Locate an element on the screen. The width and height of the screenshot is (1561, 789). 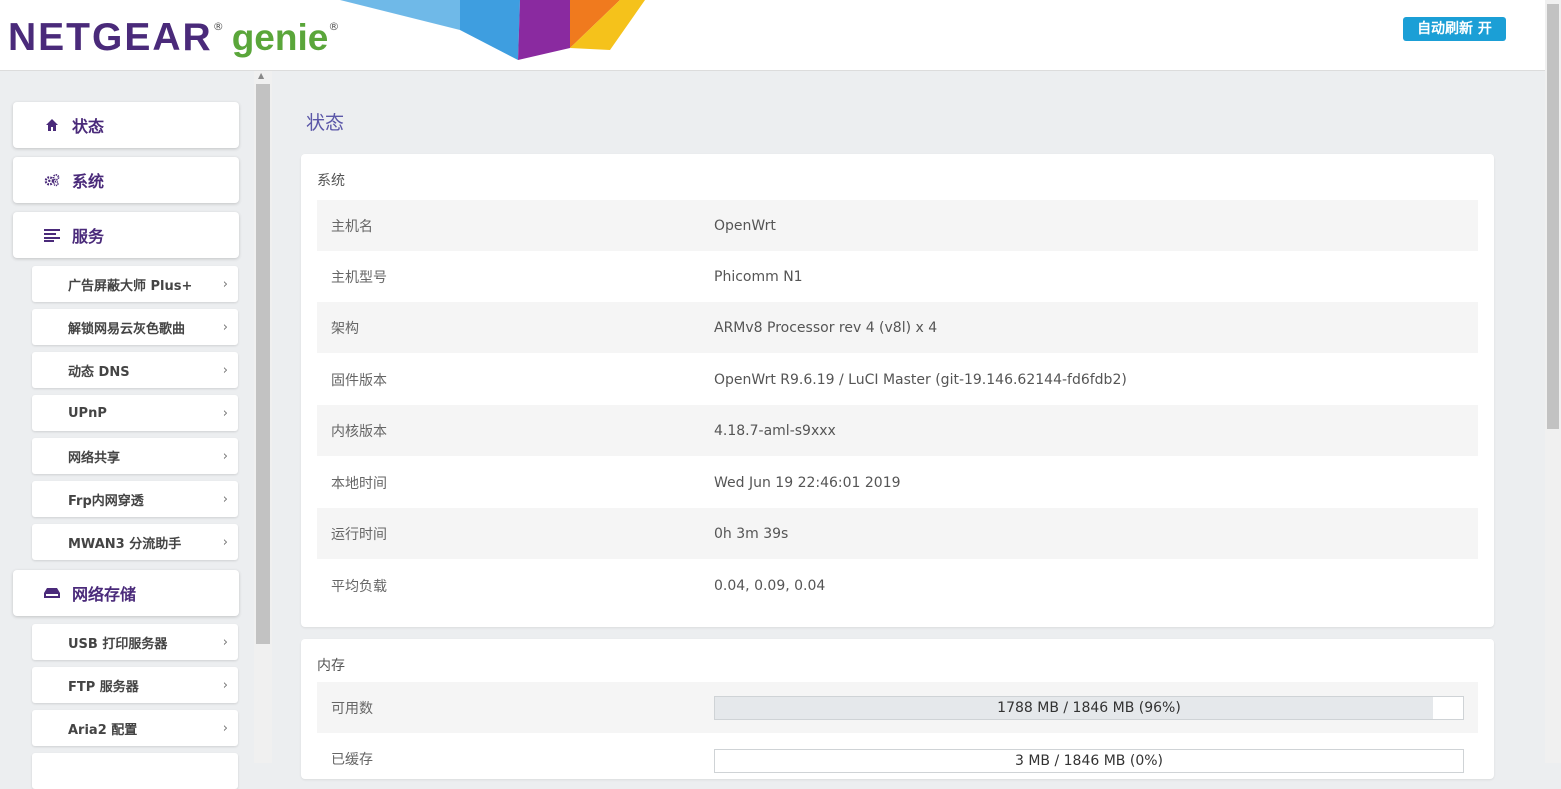
row-value: ARMv8 Processor rev 4 (v8l) x 4 is located at coordinates (826, 327).